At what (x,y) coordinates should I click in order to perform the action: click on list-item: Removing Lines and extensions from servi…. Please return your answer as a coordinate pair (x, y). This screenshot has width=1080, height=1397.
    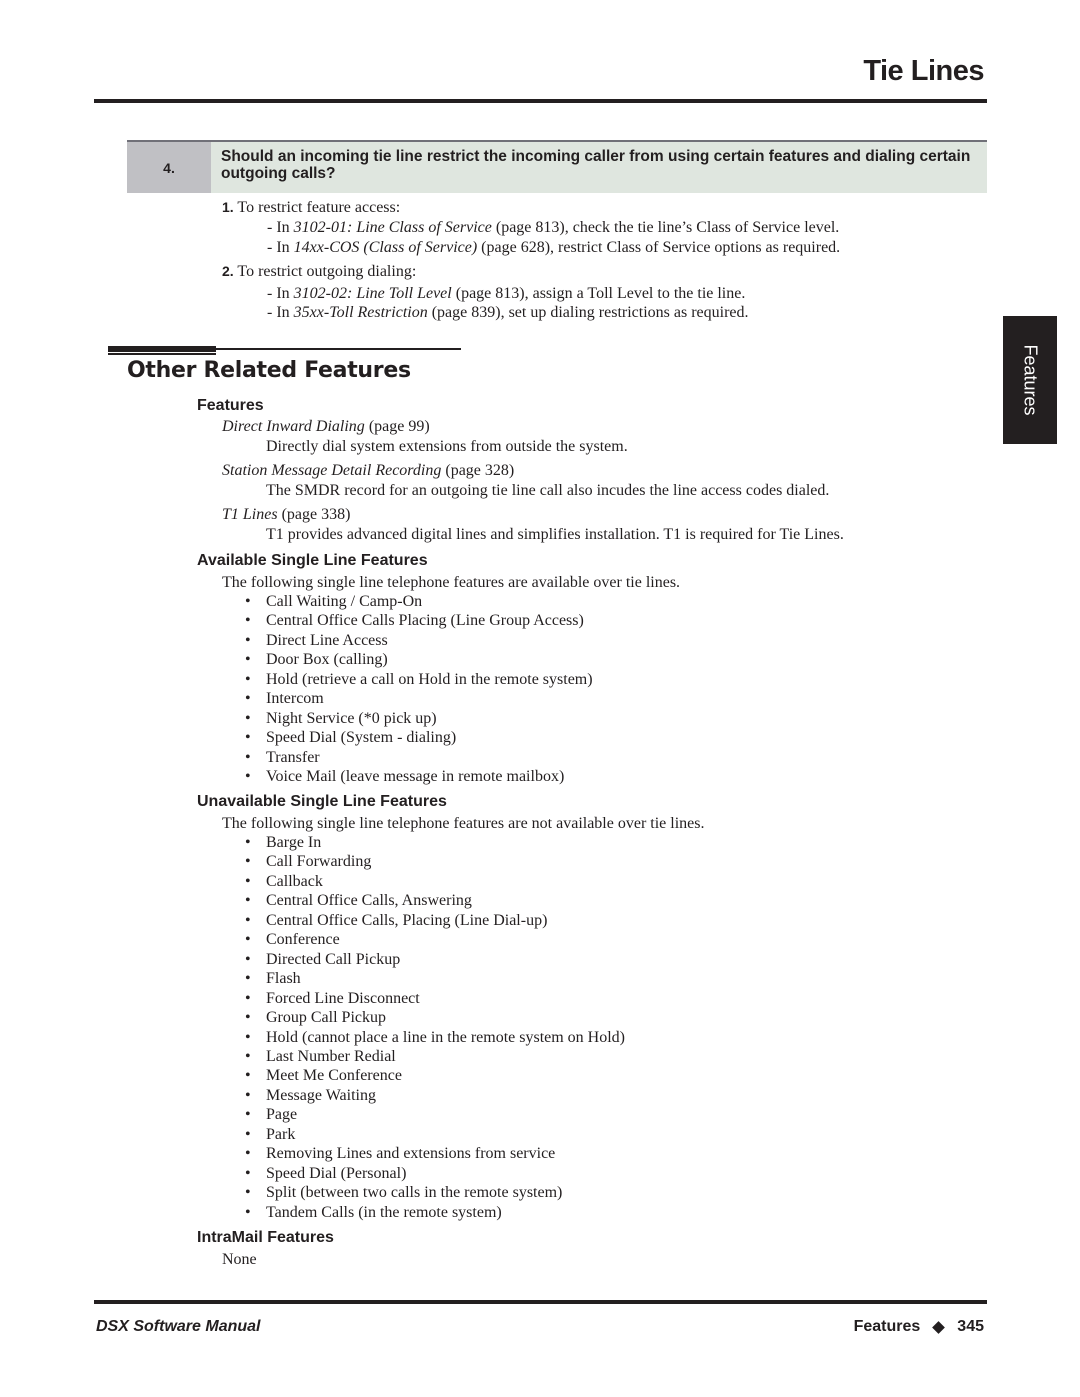
    Looking at the image, I should click on (435, 1154).